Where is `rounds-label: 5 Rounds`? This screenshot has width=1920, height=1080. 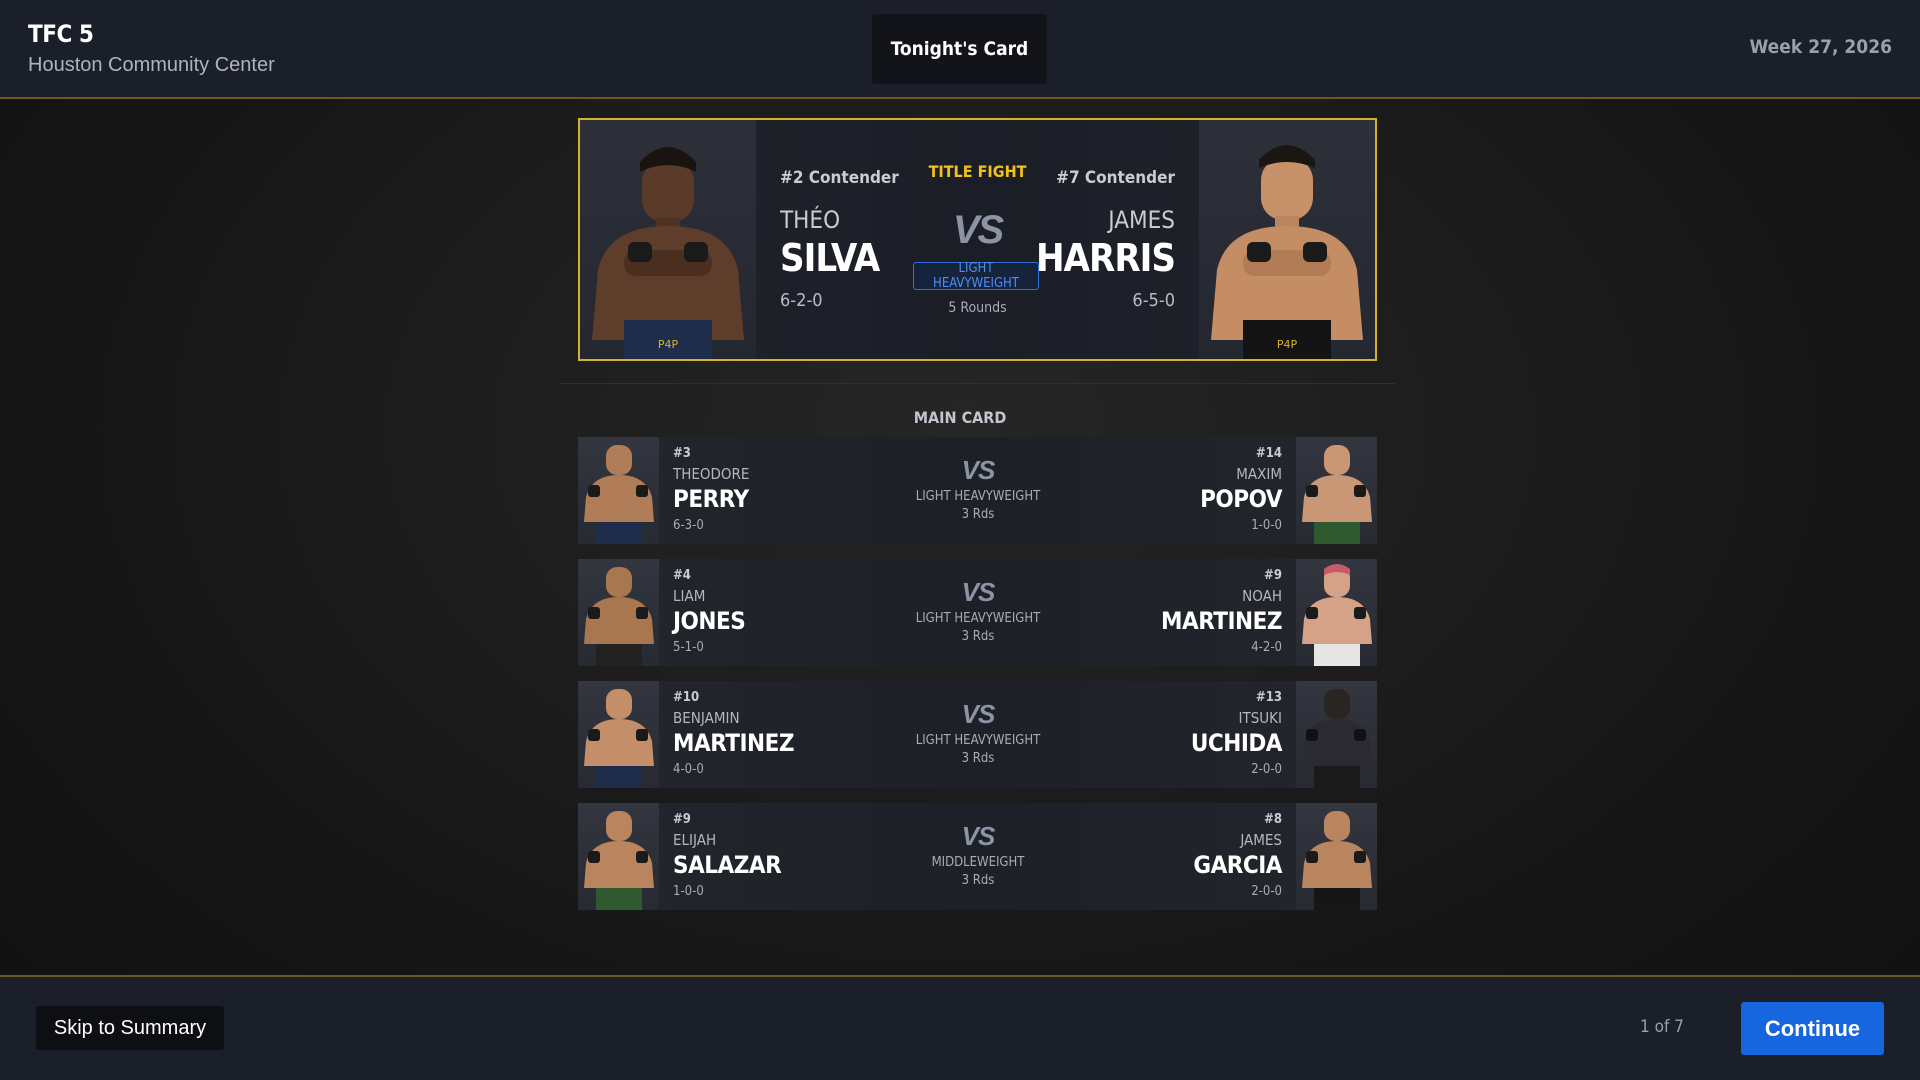 rounds-label: 5 Rounds is located at coordinates (977, 308).